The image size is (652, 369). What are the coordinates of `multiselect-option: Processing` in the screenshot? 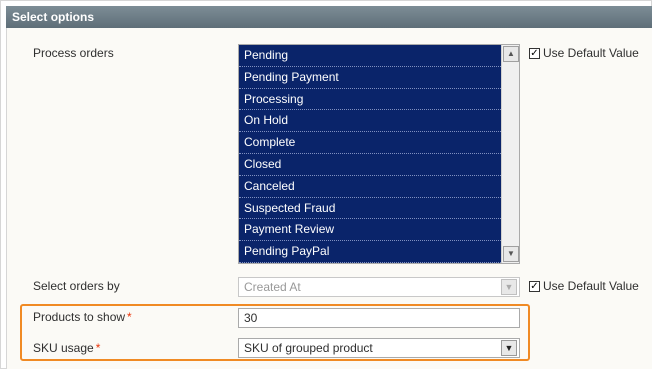 It's located at (370, 99).